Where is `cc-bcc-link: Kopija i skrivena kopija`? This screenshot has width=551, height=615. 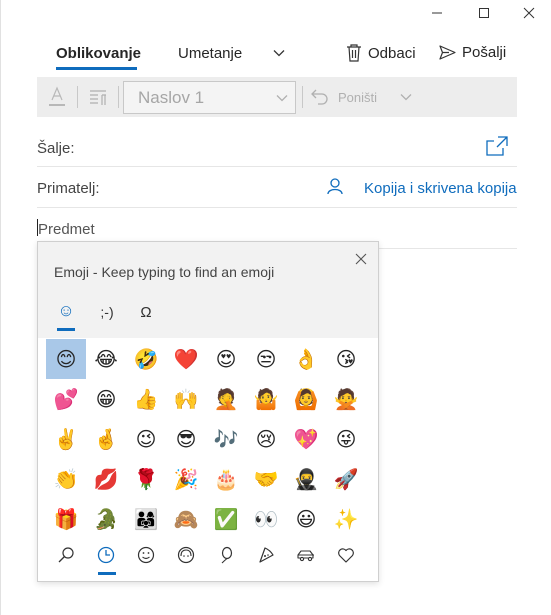 cc-bcc-link: Kopija i skrivena kopija is located at coordinates (440, 188).